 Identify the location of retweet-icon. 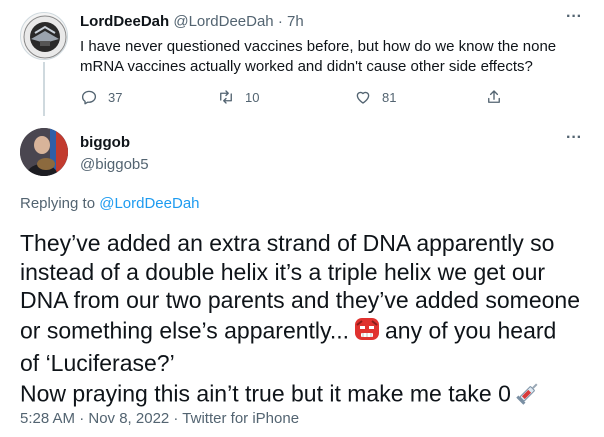
(226, 97).